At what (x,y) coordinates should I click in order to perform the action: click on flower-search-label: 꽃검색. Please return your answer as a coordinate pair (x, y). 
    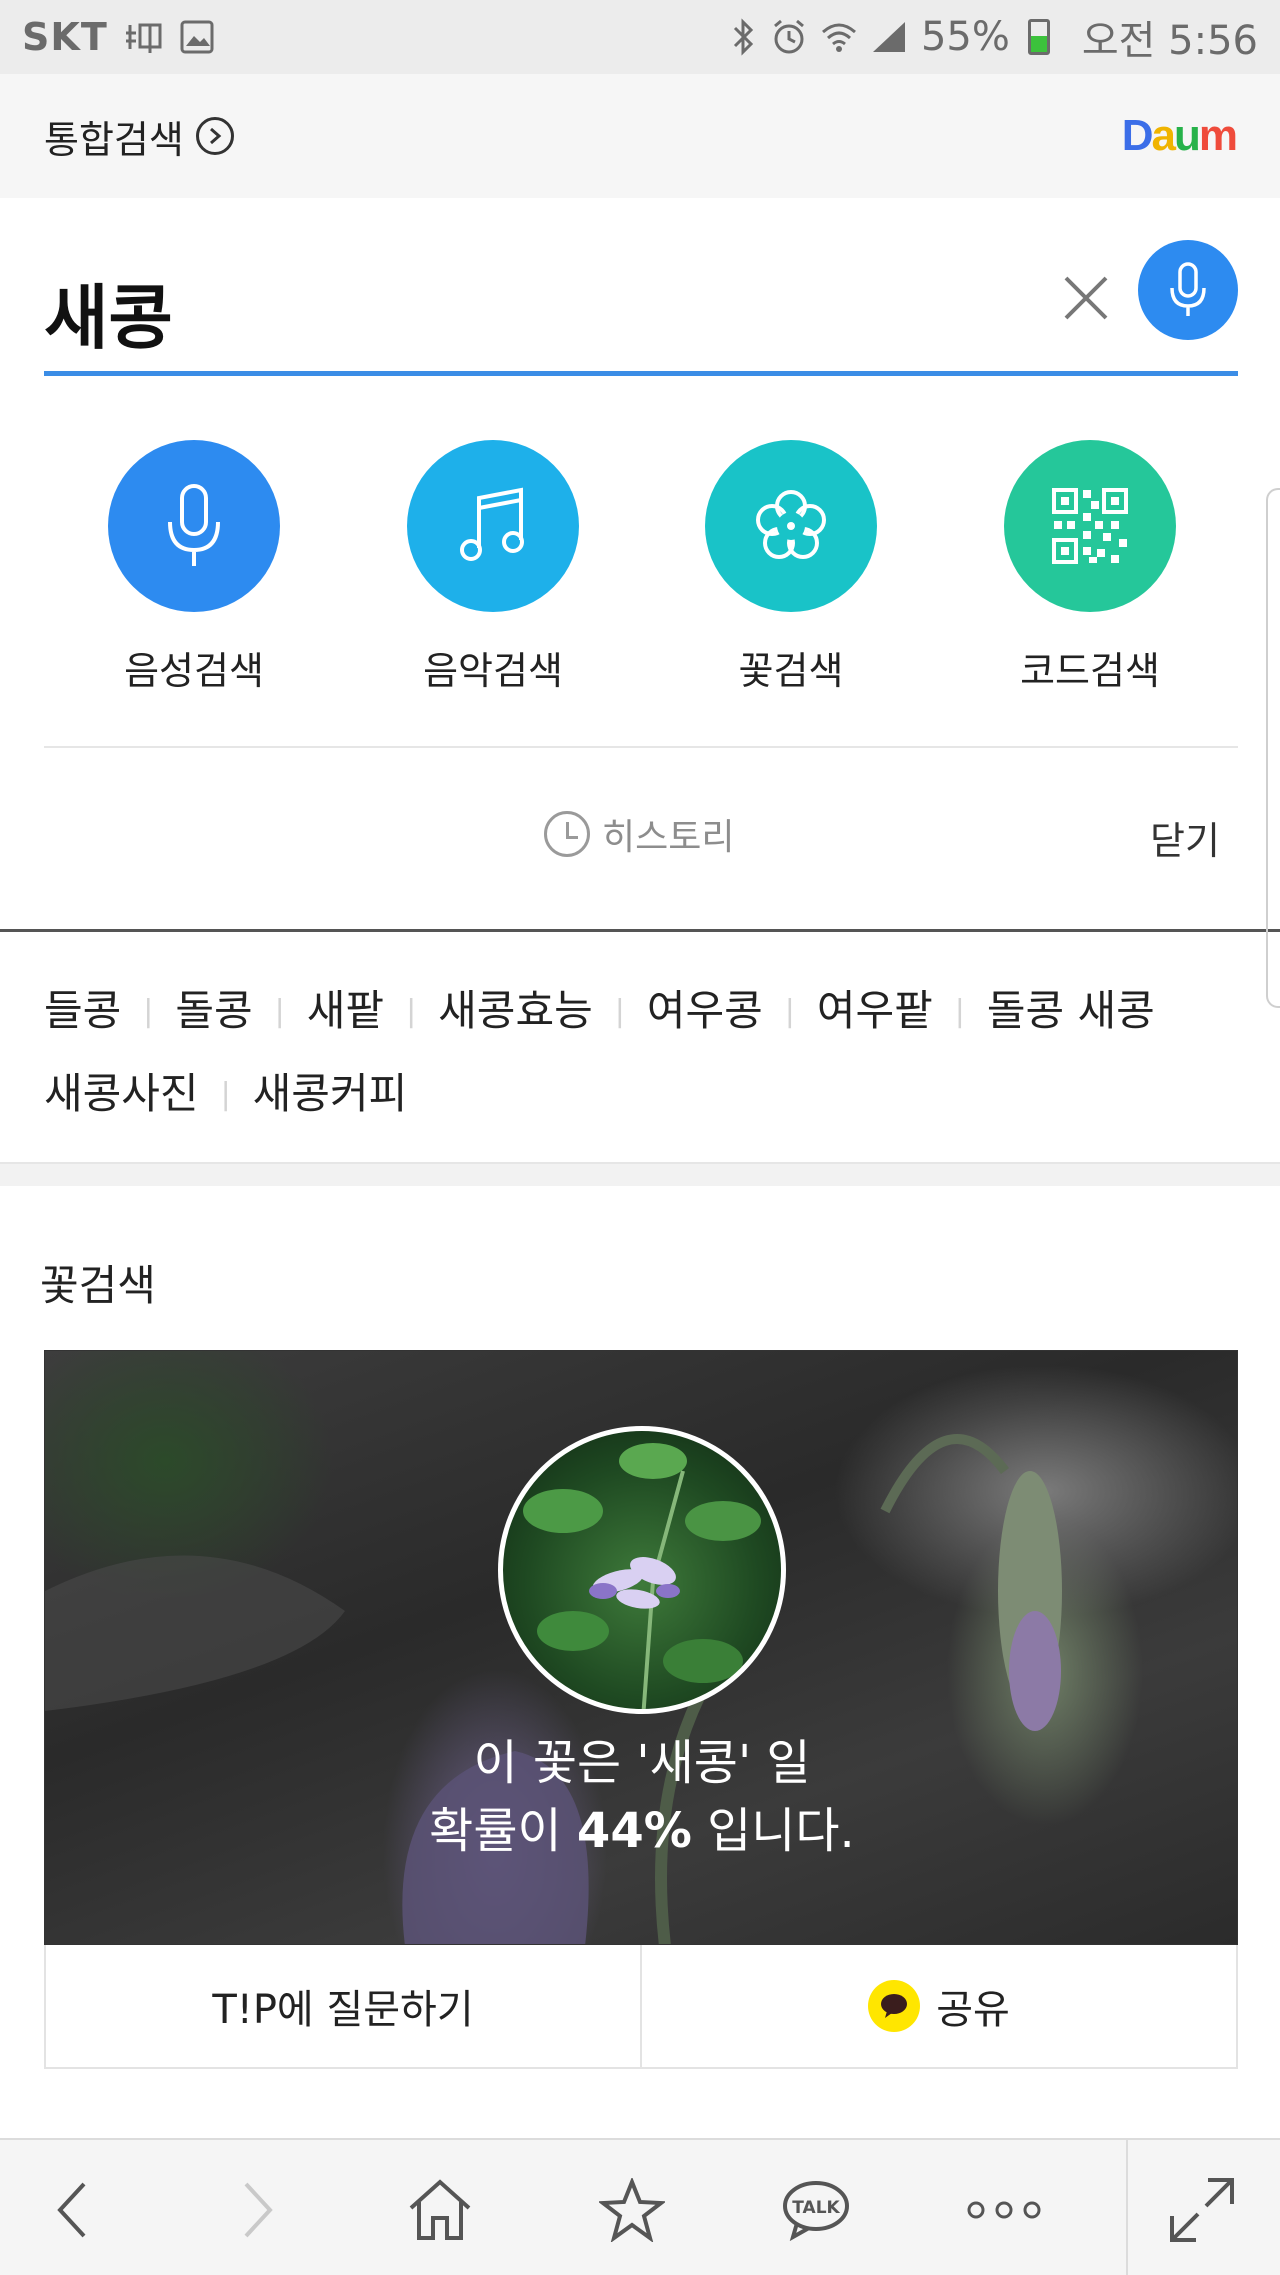
    Looking at the image, I should click on (791, 671).